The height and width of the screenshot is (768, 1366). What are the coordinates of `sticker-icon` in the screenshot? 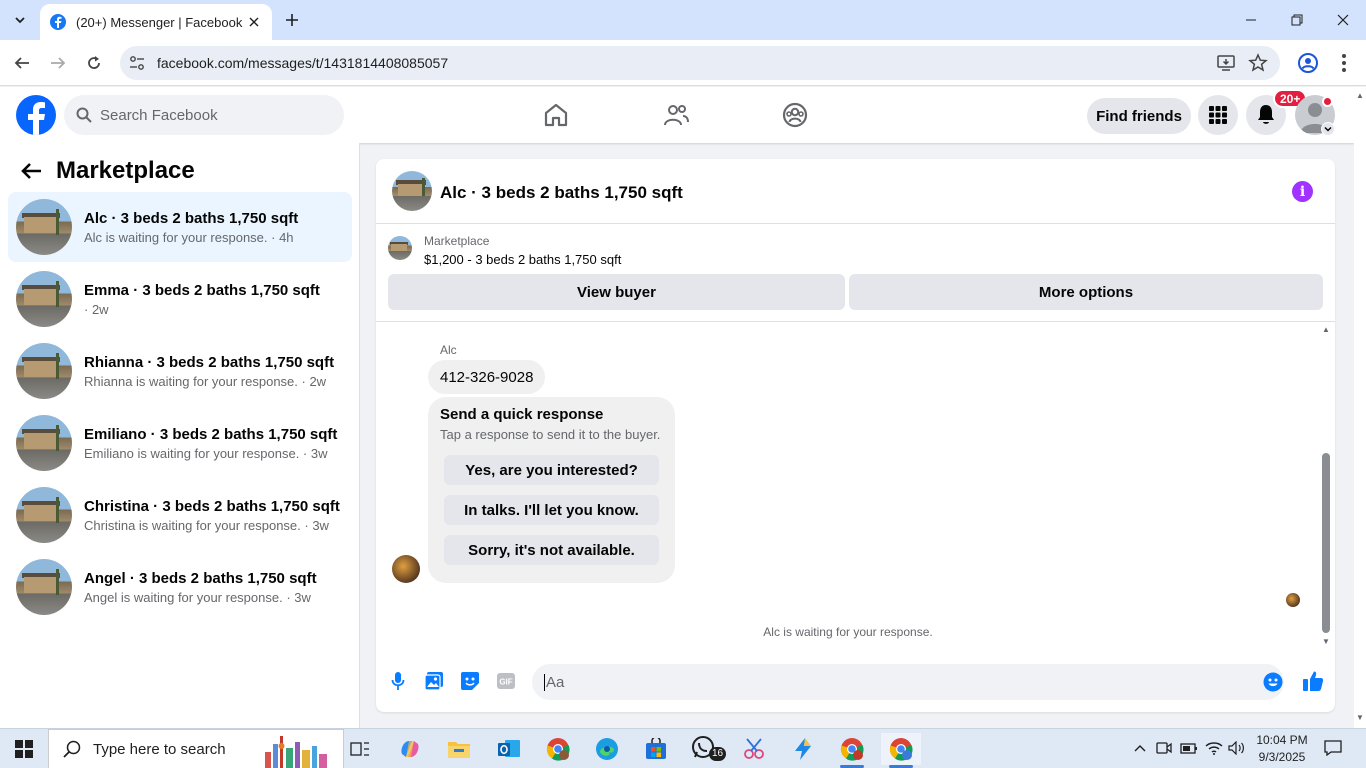 It's located at (470, 681).